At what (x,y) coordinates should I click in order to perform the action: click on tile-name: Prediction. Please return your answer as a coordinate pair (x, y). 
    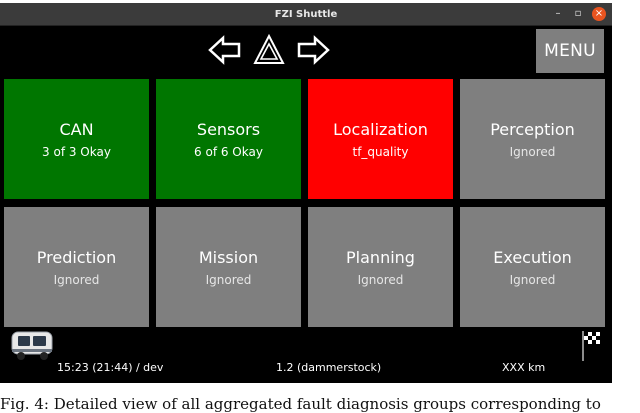
    Looking at the image, I should click on (76, 257).